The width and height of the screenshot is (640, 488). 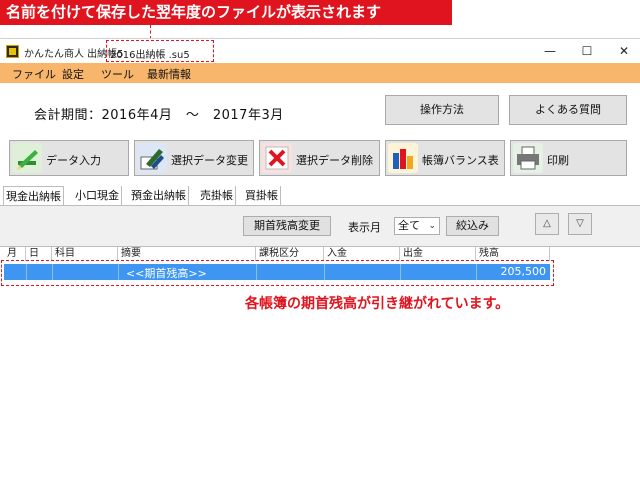 What do you see at coordinates (587, 51) in the screenshot?
I see `maximize-icon: ☐` at bounding box center [587, 51].